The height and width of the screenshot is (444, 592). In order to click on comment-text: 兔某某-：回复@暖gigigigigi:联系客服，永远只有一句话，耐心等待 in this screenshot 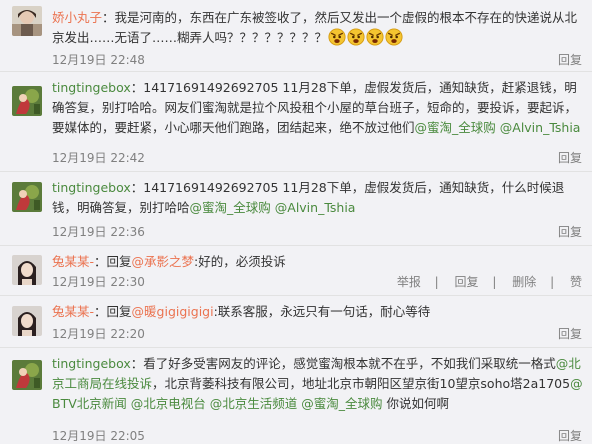, I will do `click(318, 312)`.